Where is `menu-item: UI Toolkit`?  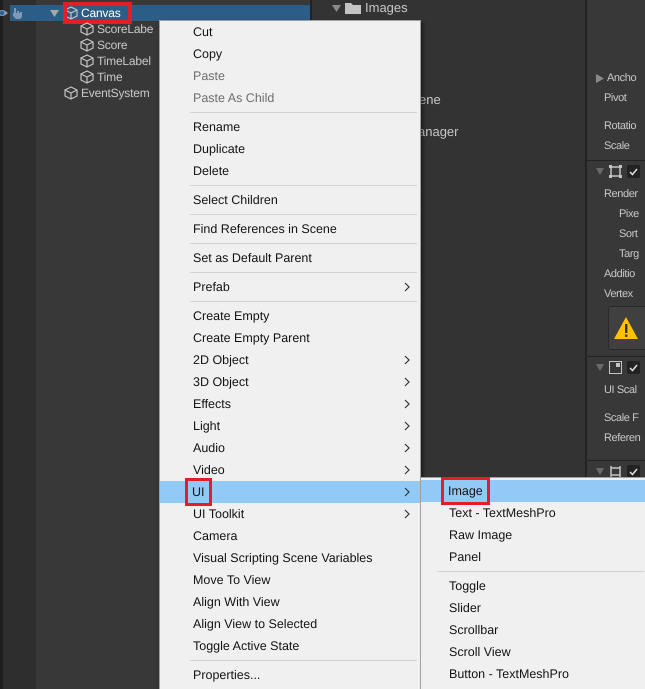
menu-item: UI Toolkit is located at coordinates (290, 514).